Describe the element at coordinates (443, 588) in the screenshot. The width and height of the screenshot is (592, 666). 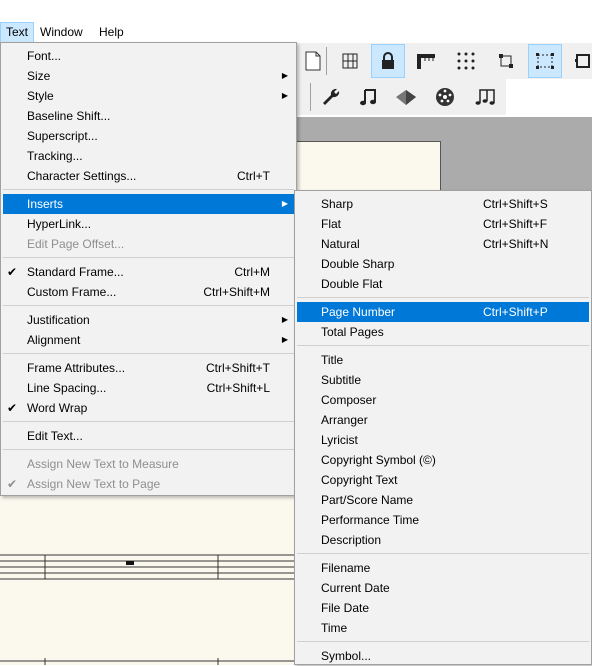
I see `submenu-item-current-date: Current Date` at that location.